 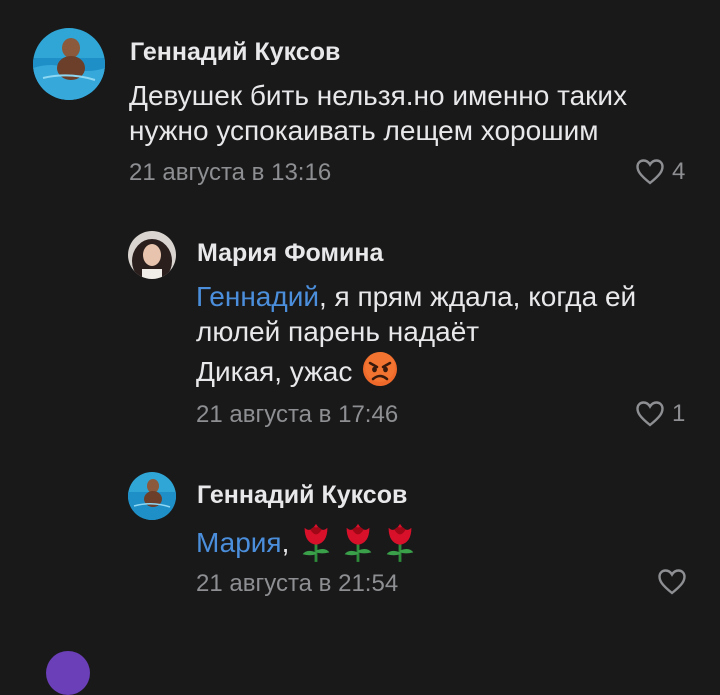 I want to click on comment-text-line-2: нужно успокаивать лещем хорошим, so click(x=364, y=130).